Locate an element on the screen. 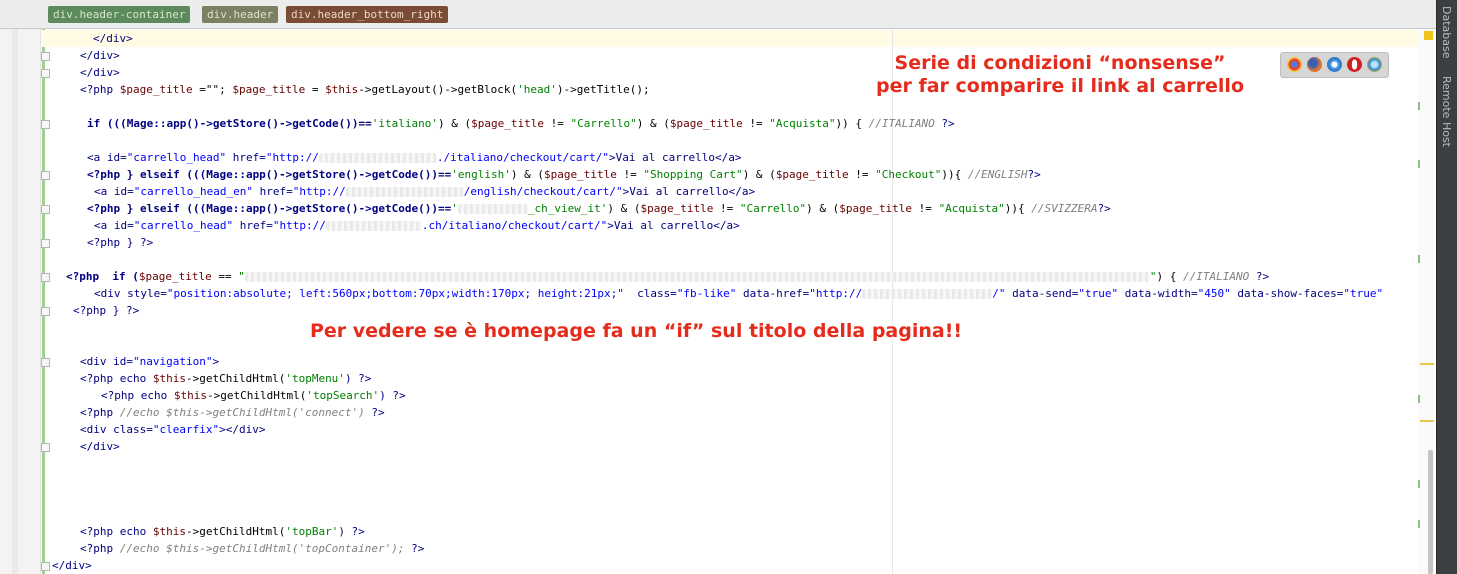 The height and width of the screenshot is (574, 1457). tool-tab-database: Database is located at coordinates (1446, 32).